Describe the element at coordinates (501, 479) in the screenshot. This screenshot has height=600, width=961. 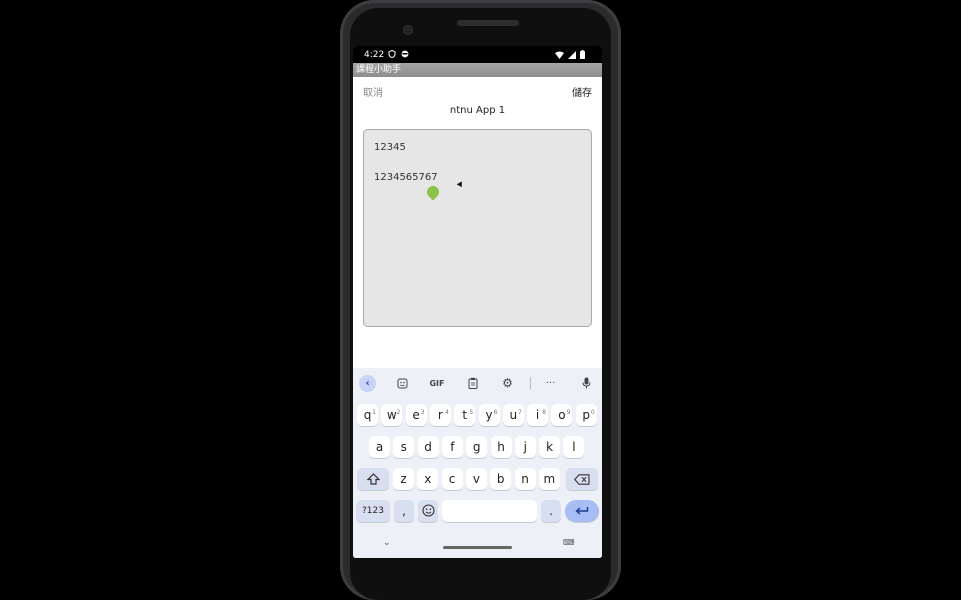
I see `key-b: b` at that location.